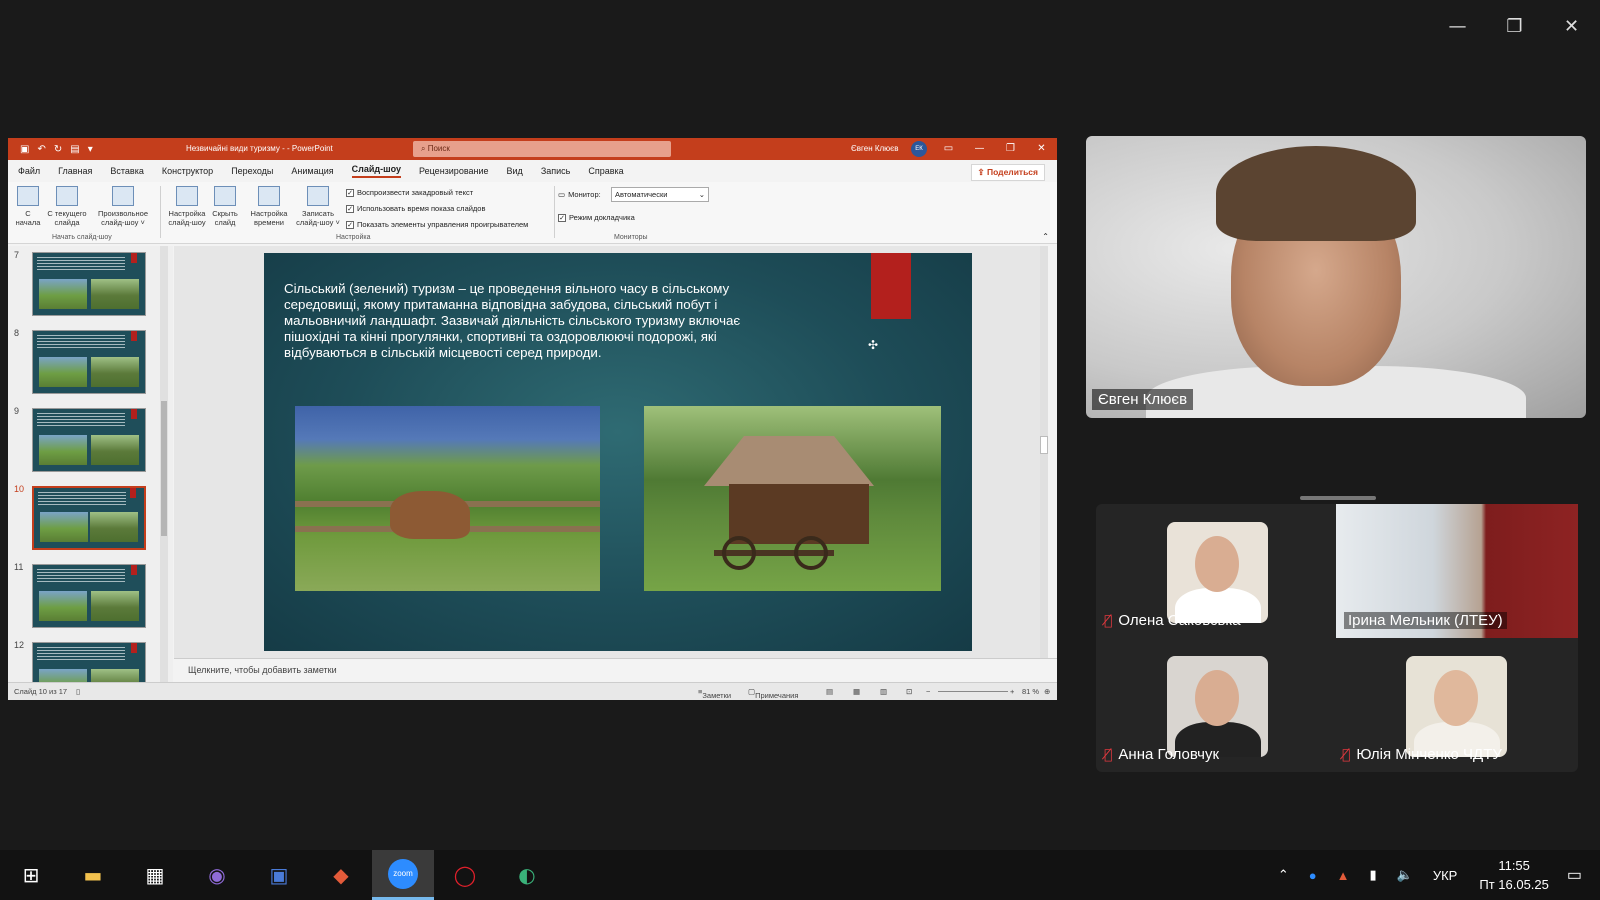 The height and width of the screenshot is (900, 1600). I want to click on sorter-view-icon: ▦, so click(856, 691).